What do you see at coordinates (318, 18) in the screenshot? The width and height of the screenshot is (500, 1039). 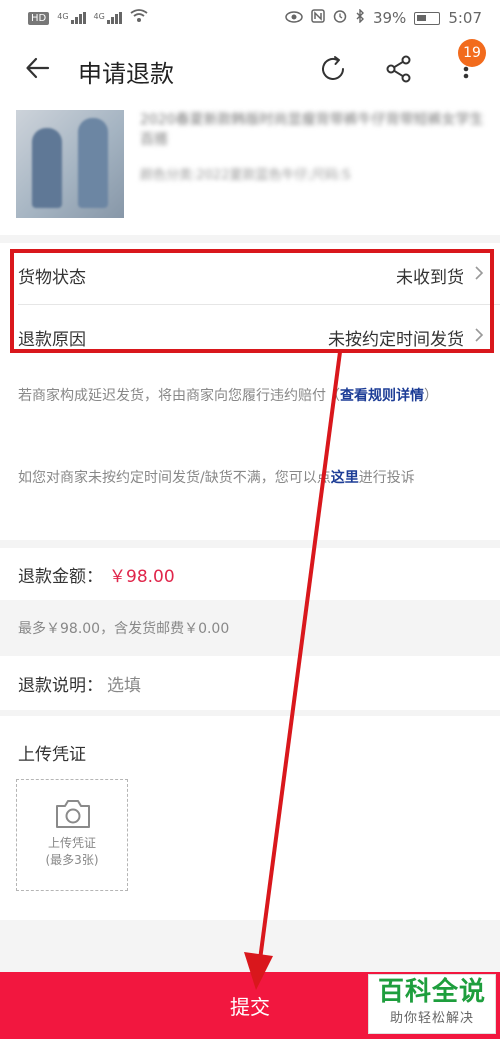 I see `nfc-icon` at bounding box center [318, 18].